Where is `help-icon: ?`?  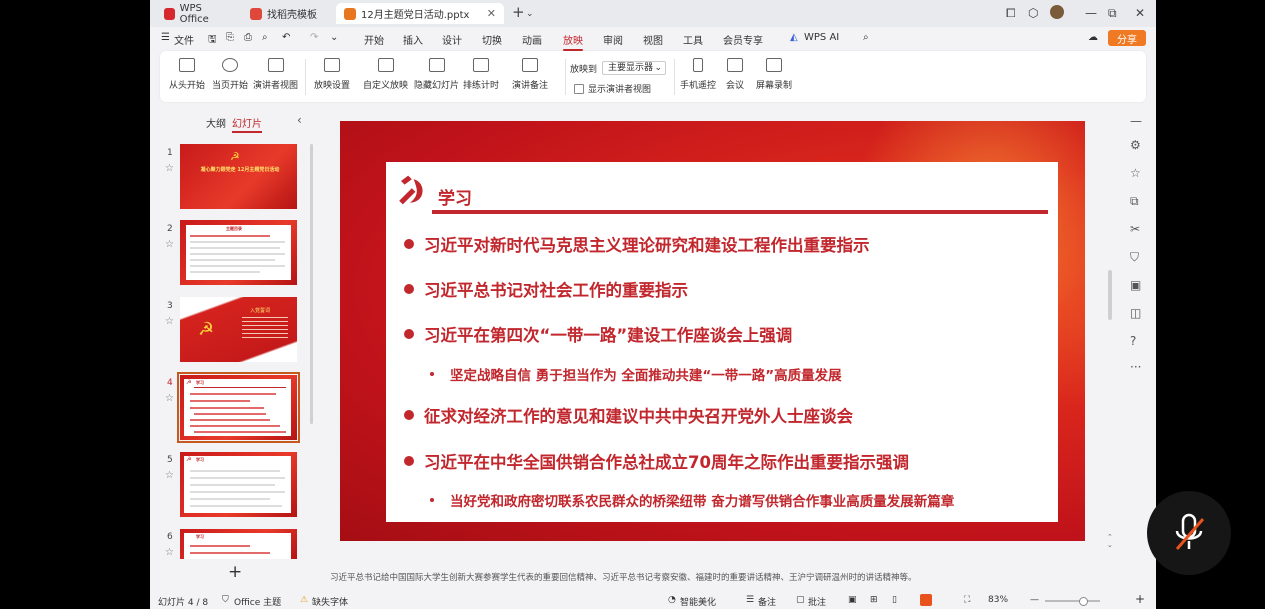 help-icon: ? is located at coordinates (1133, 341).